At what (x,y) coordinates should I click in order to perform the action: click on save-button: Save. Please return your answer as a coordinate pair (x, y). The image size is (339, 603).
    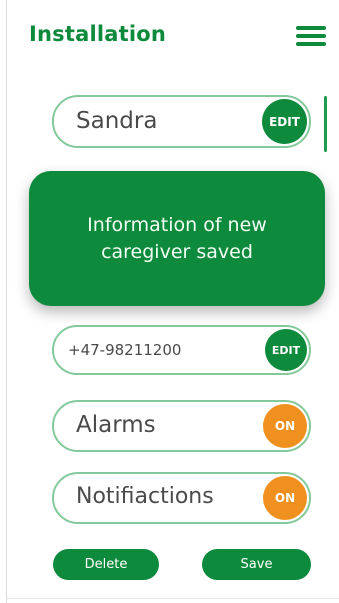
    Looking at the image, I should click on (256, 564).